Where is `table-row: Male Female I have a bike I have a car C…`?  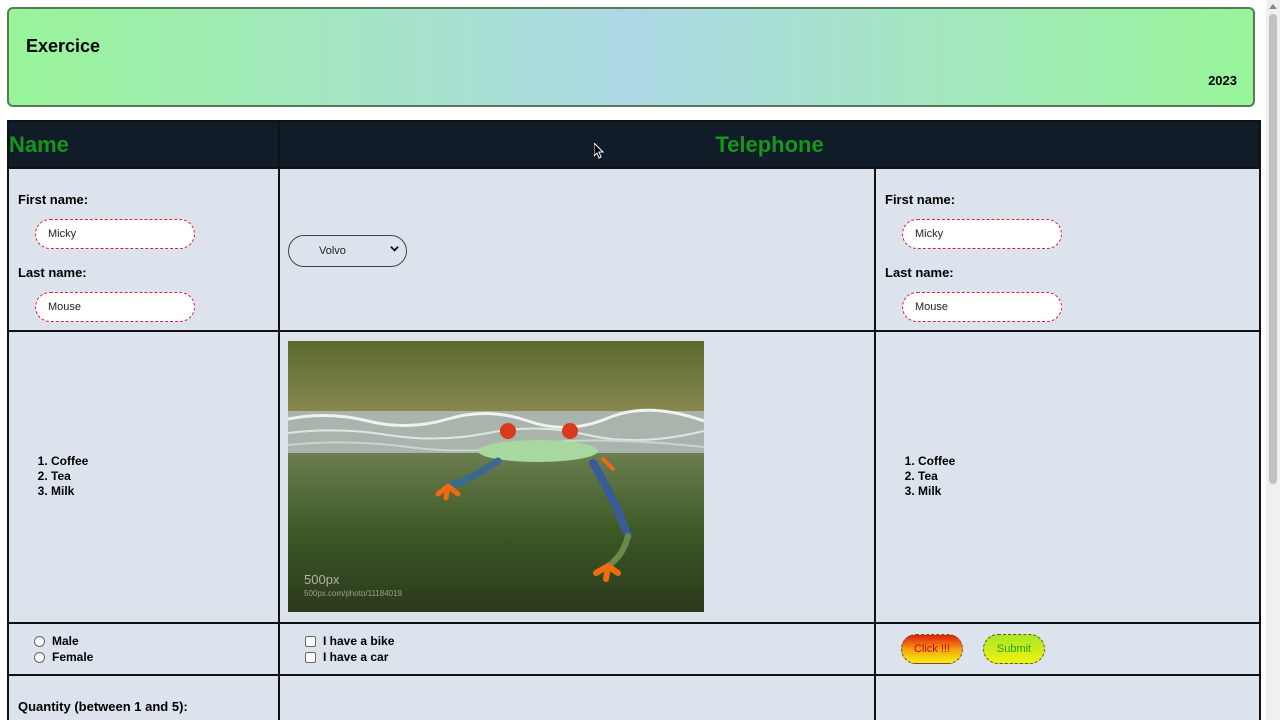
table-row: Male Female I have a bike I have a car C… is located at coordinates (634, 649).